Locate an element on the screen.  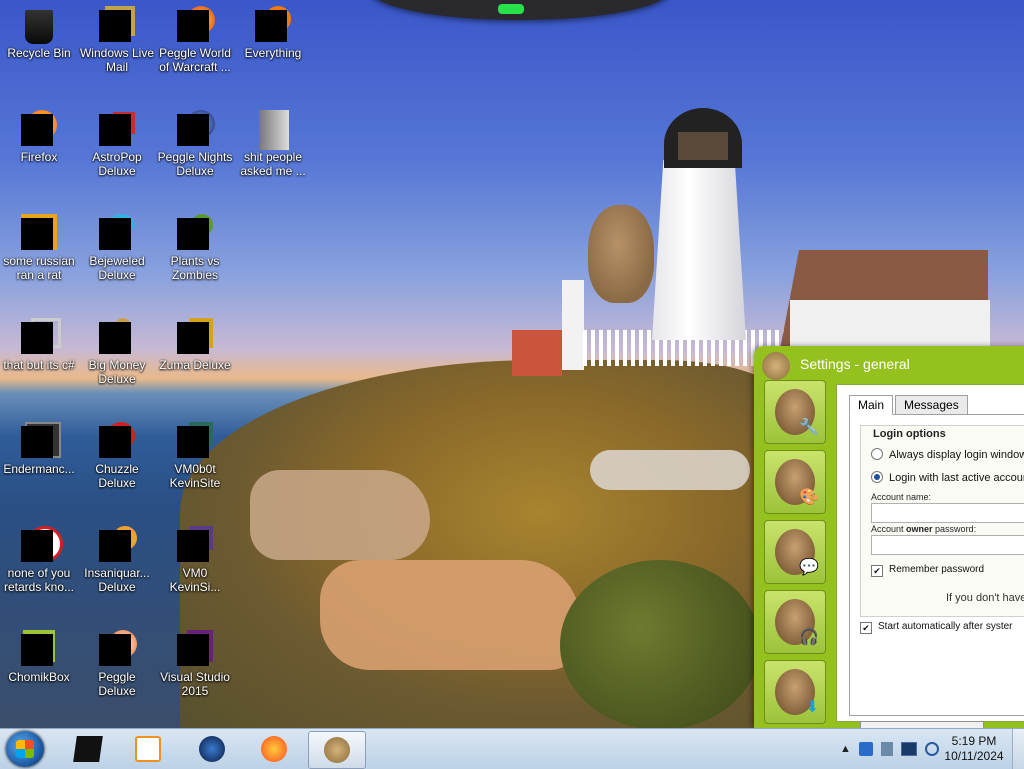
desktop-icon-that-but-its-csharp: that but its c# is located at coordinates (39, 342).